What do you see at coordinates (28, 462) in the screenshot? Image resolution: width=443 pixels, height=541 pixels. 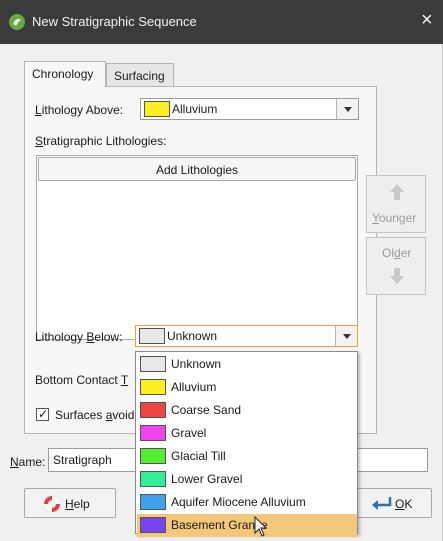 I see `name-label: Name:` at bounding box center [28, 462].